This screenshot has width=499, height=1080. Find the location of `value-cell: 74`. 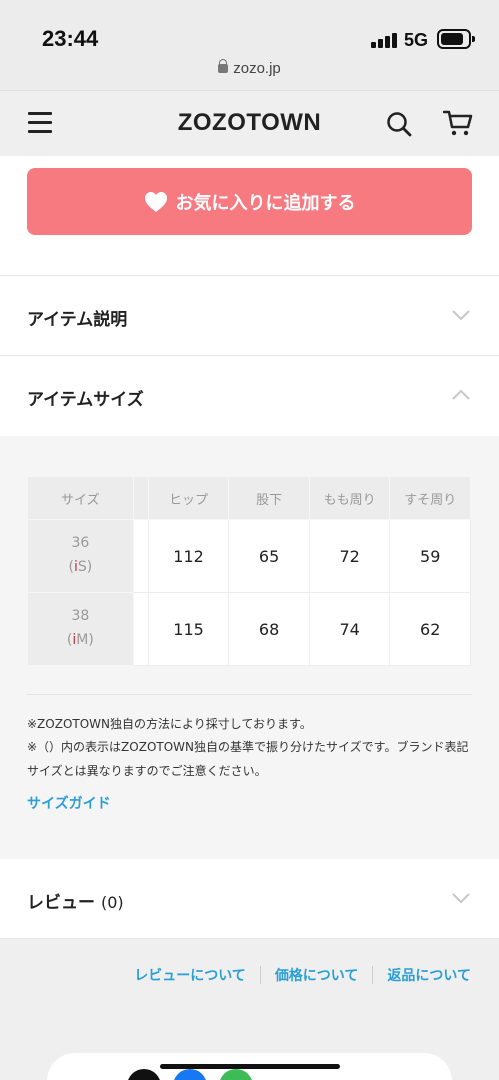

value-cell: 74 is located at coordinates (349, 629).